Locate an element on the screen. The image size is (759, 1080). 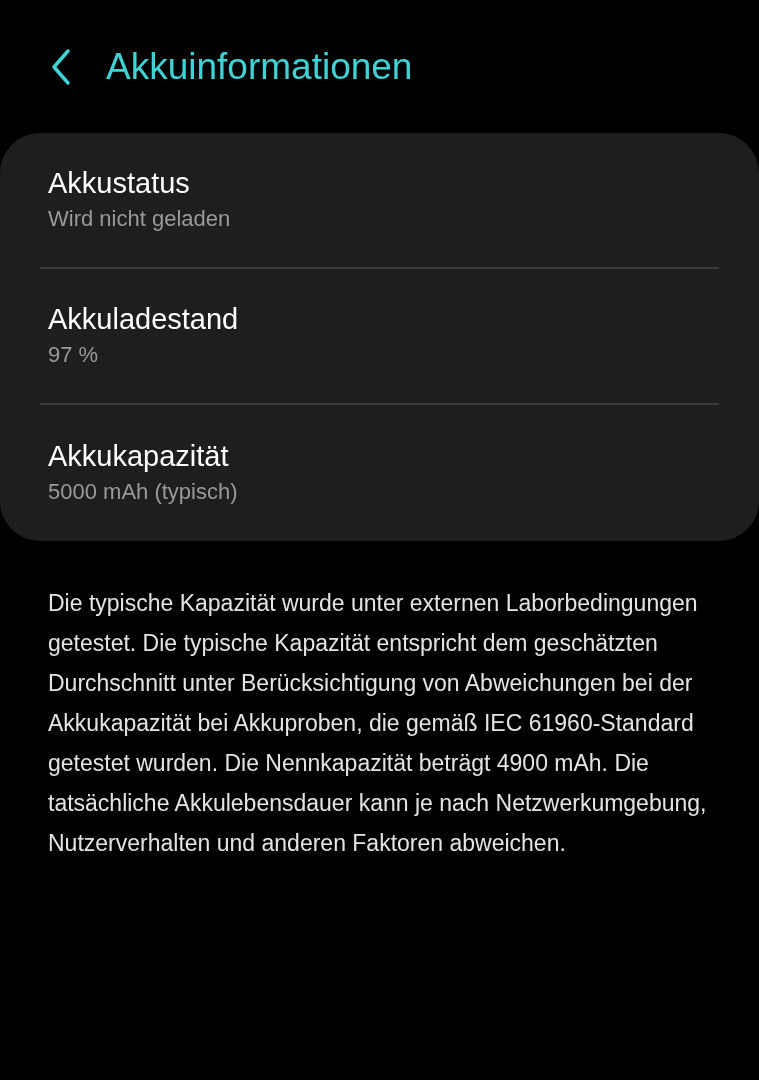
item-title: Akkukapazität is located at coordinates (139, 456).